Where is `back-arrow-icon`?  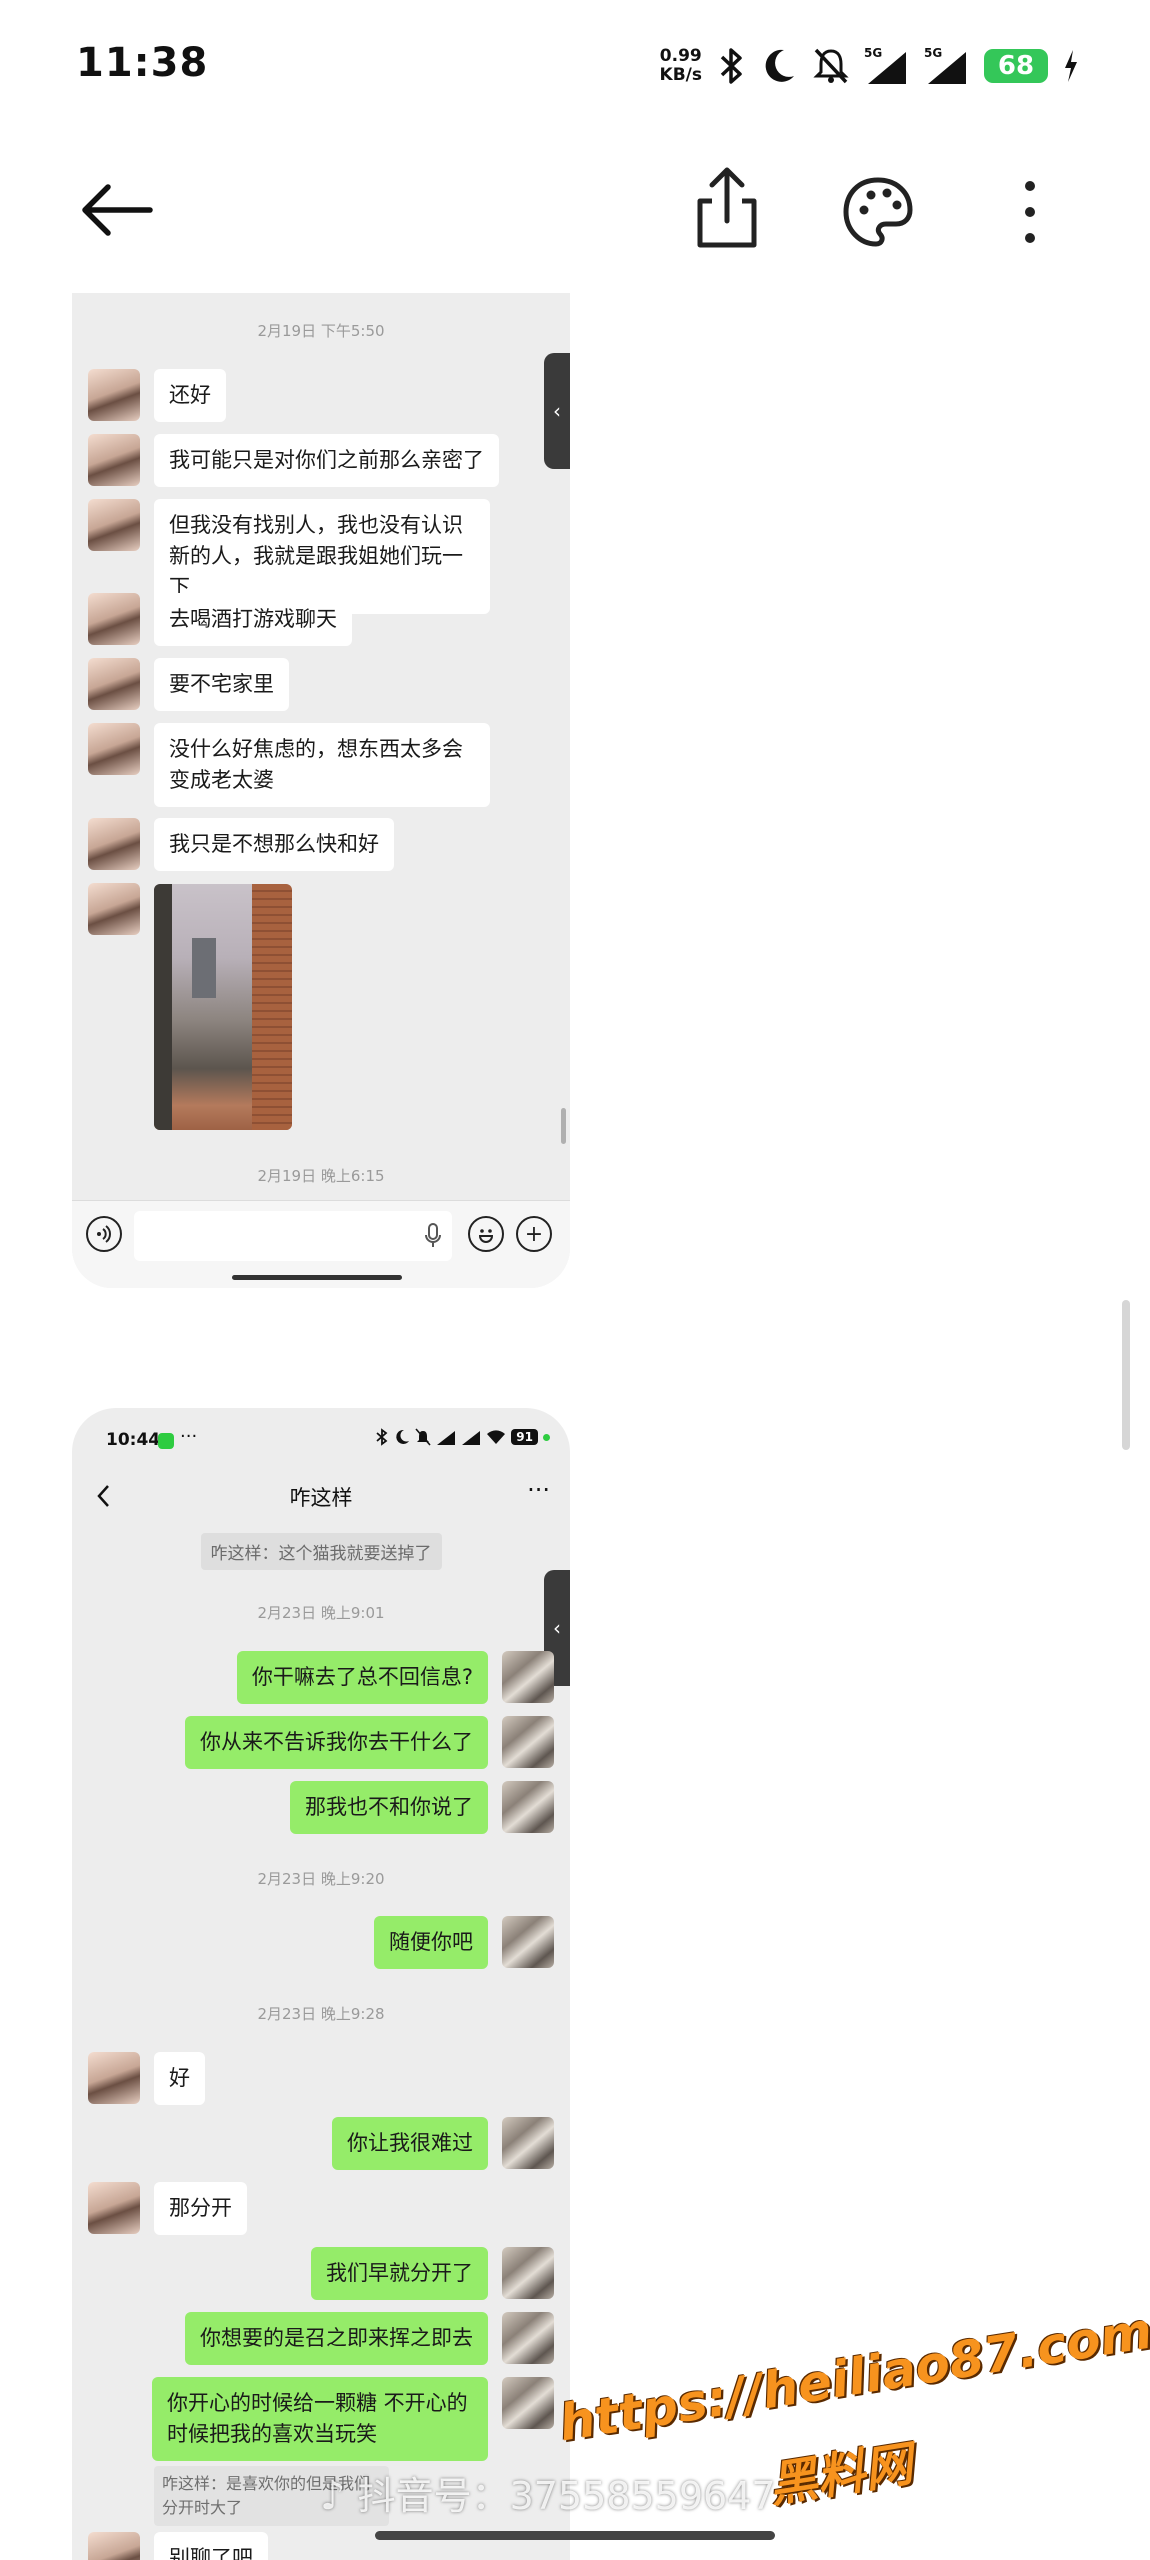
back-arrow-icon is located at coordinates (118, 210).